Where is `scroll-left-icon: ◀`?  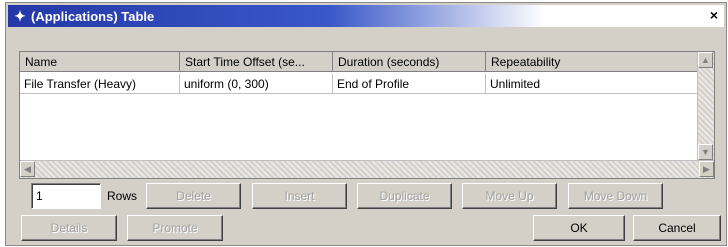 scroll-left-icon: ◀ is located at coordinates (27, 169).